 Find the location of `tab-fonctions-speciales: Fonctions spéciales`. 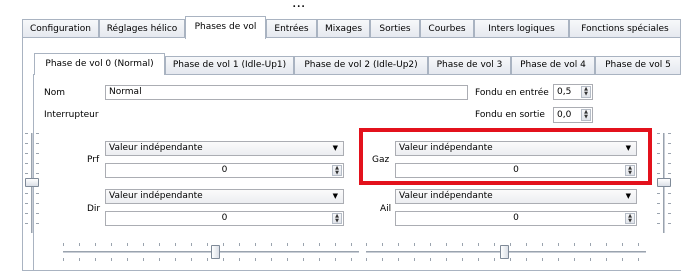

tab-fonctions-speciales: Fonctions spéciales is located at coordinates (625, 29).